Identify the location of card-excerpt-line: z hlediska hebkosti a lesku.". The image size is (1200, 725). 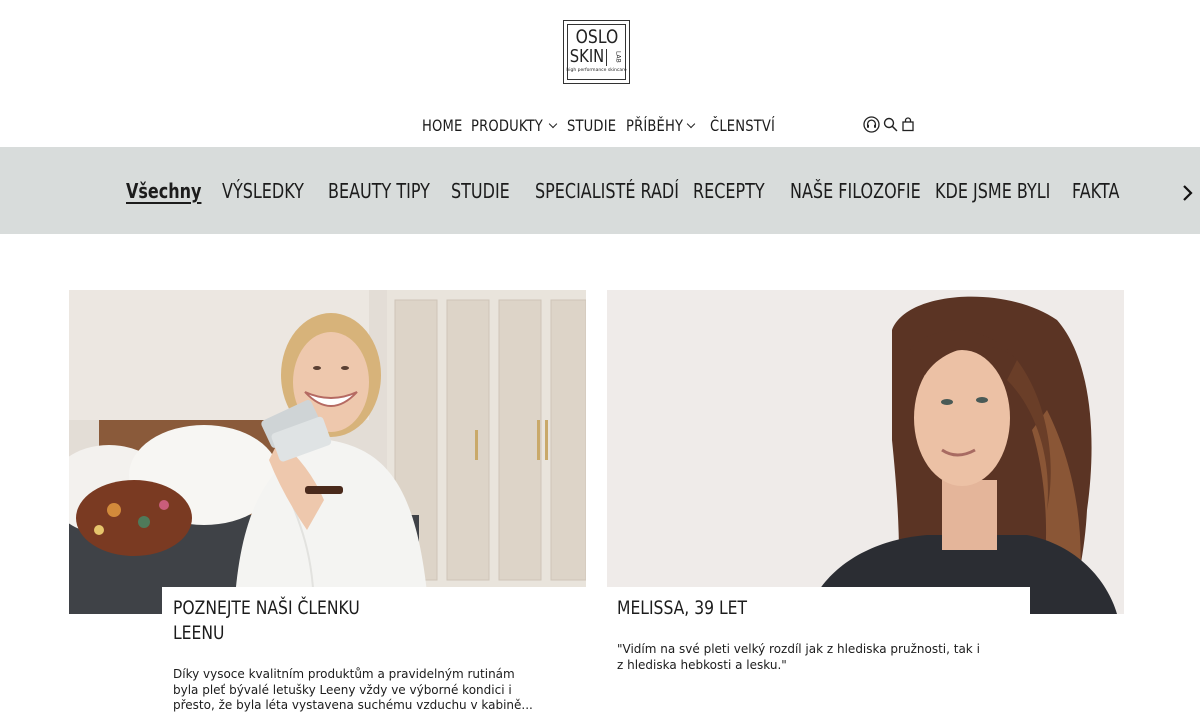
(702, 664).